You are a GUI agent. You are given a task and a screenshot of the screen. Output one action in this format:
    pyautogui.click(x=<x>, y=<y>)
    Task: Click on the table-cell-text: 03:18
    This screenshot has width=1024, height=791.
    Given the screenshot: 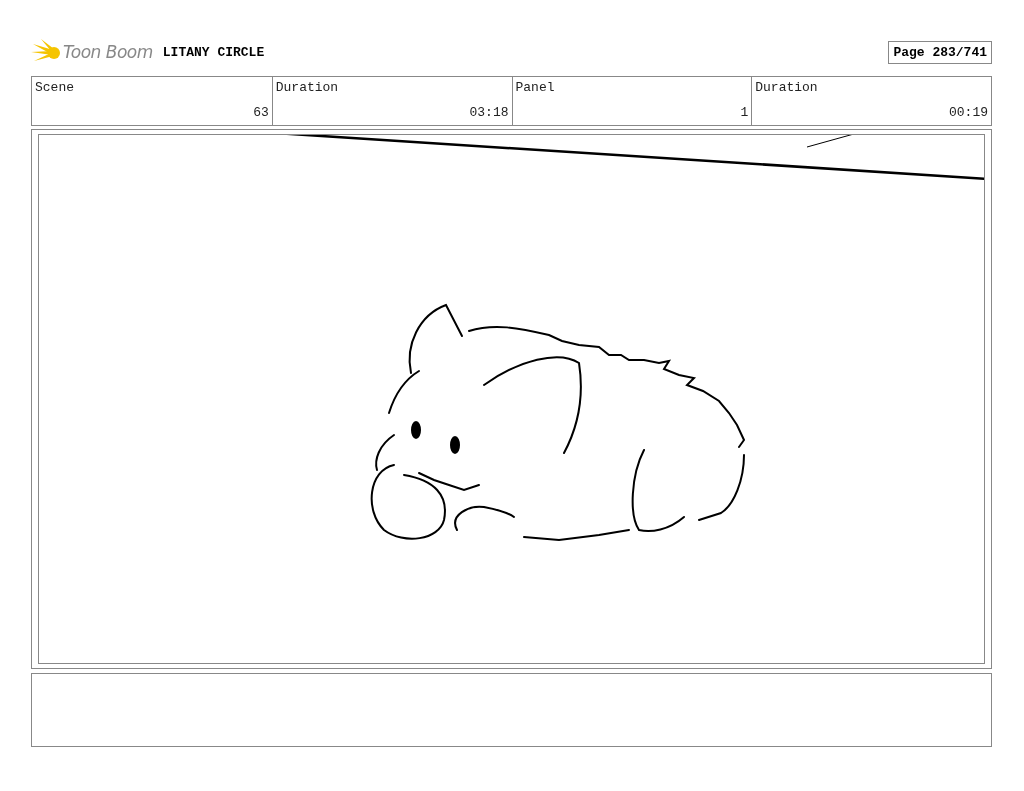 What is the action you would take?
    pyautogui.click(x=488, y=112)
    